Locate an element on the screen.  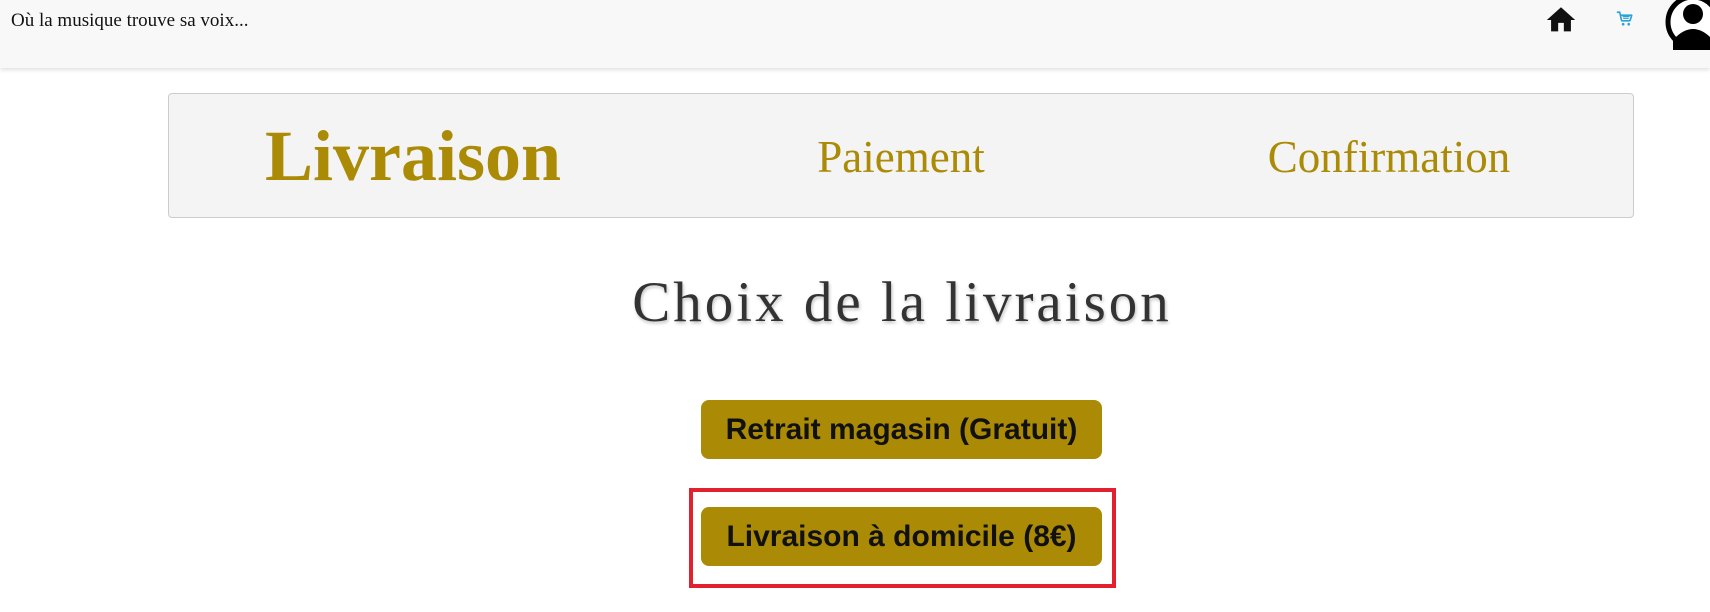
cart-icon is located at coordinates (1625, 19).